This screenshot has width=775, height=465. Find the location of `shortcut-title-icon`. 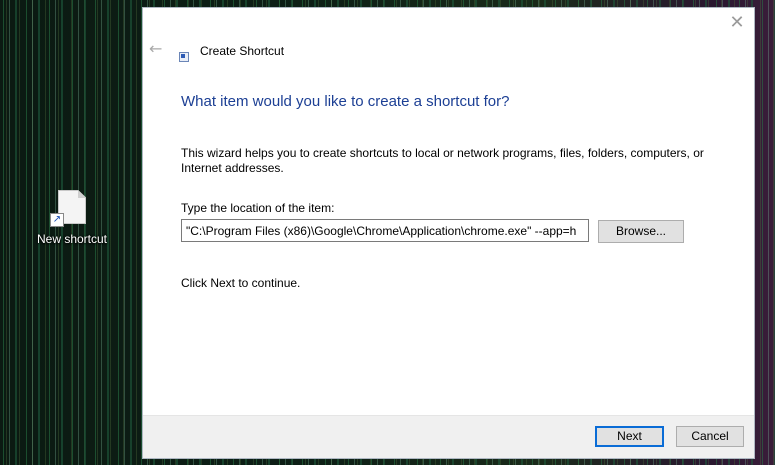

shortcut-title-icon is located at coordinates (184, 57).